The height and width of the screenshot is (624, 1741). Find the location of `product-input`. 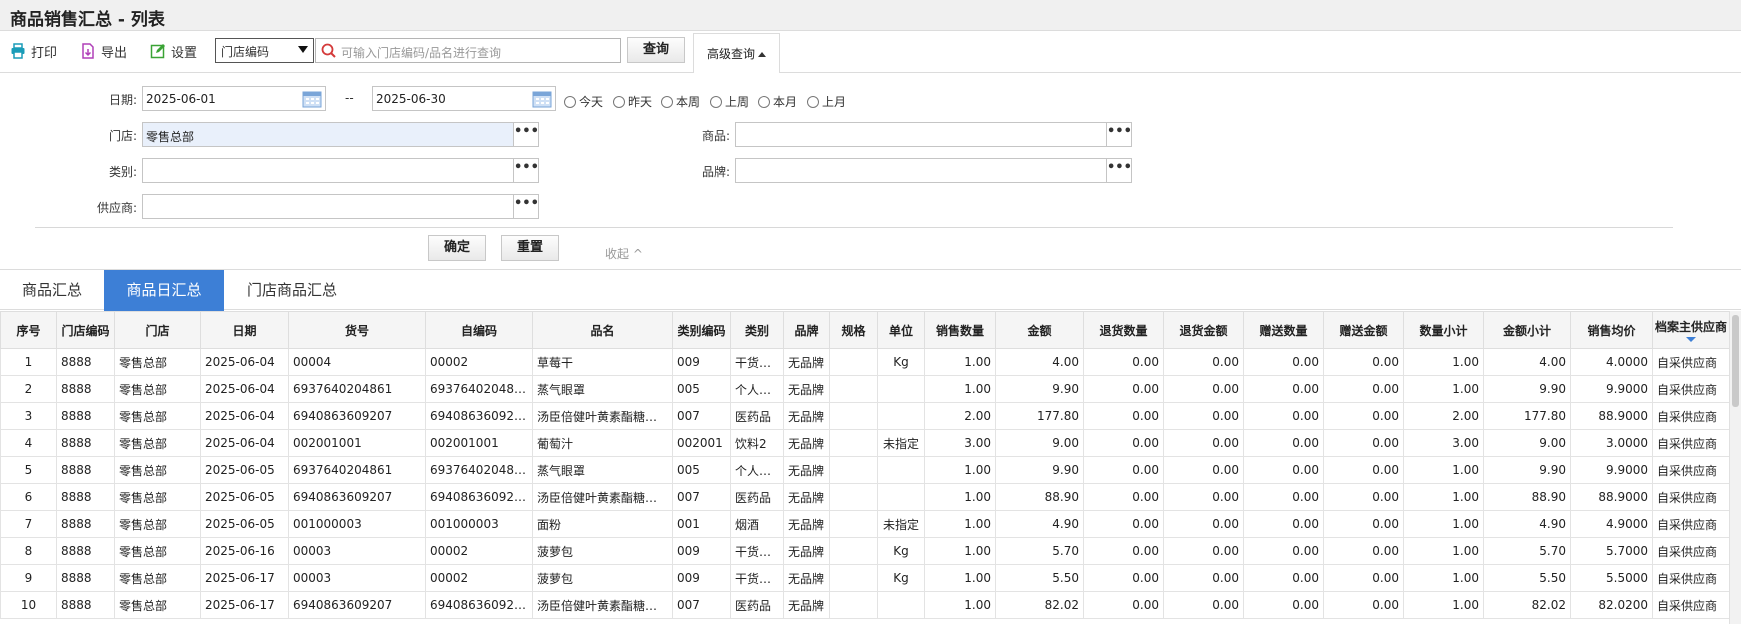

product-input is located at coordinates (921, 134).